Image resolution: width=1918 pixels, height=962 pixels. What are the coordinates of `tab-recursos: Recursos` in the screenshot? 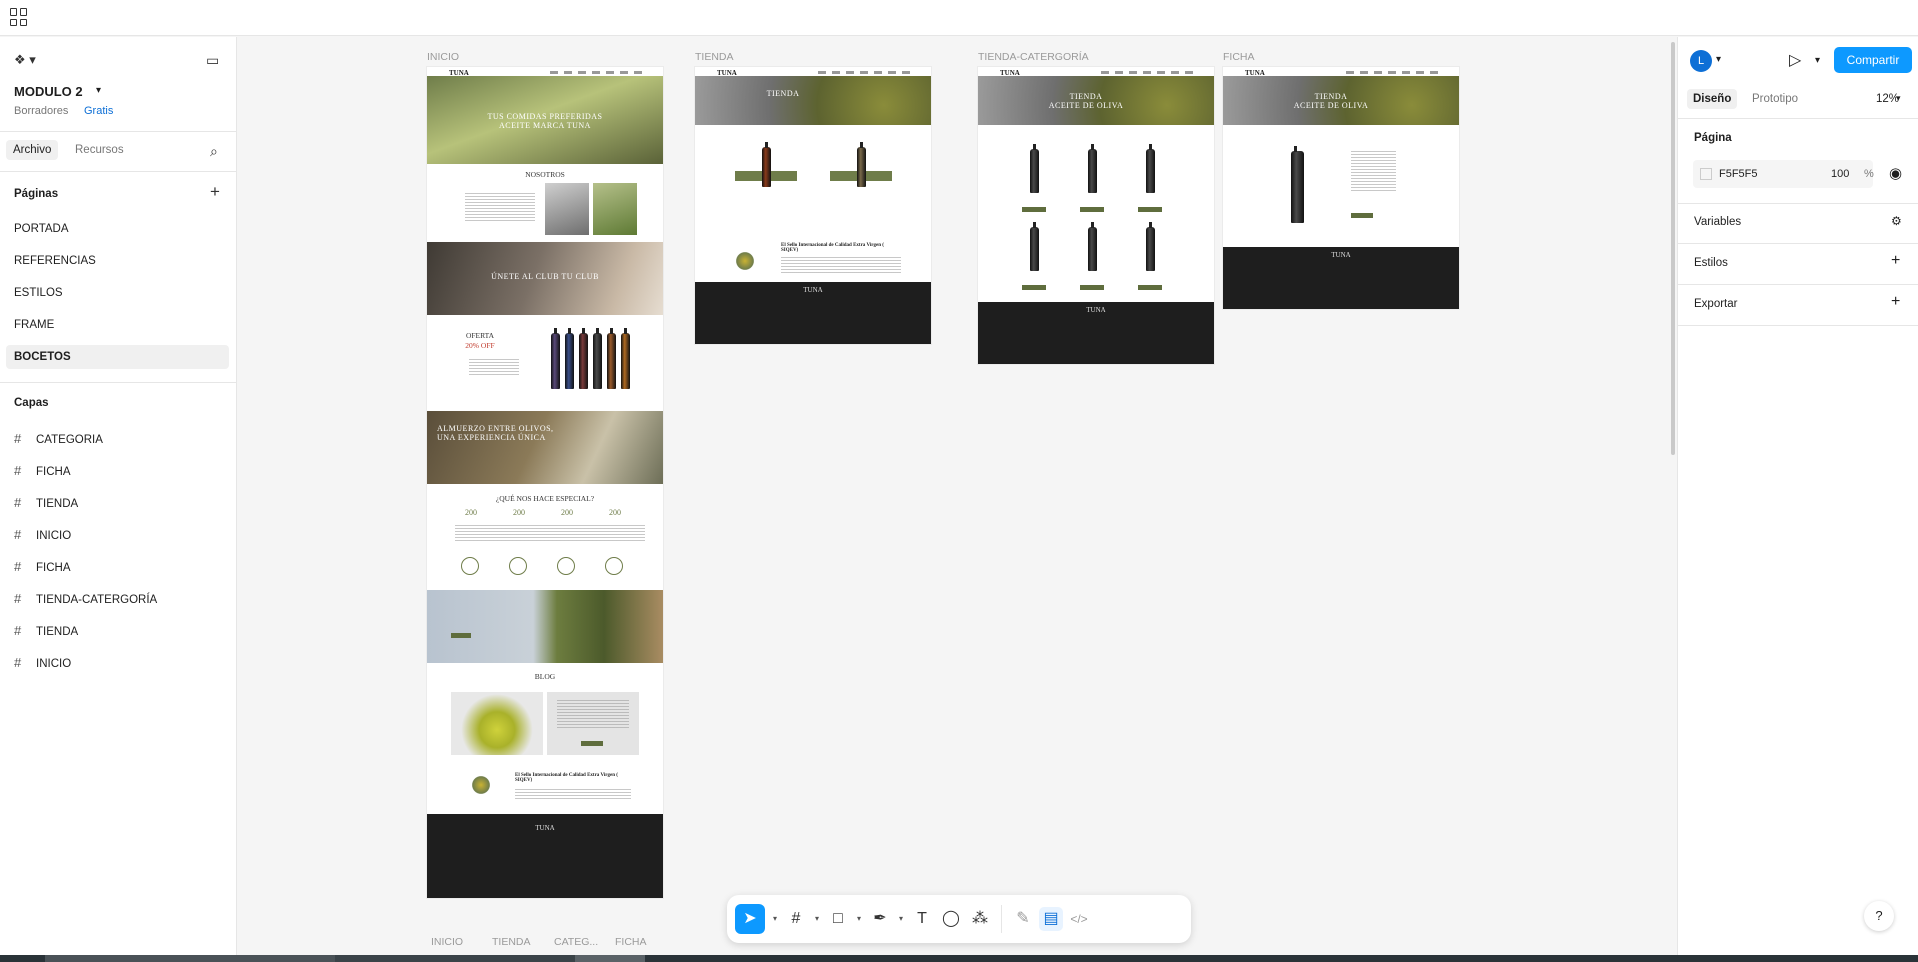 It's located at (99, 150).